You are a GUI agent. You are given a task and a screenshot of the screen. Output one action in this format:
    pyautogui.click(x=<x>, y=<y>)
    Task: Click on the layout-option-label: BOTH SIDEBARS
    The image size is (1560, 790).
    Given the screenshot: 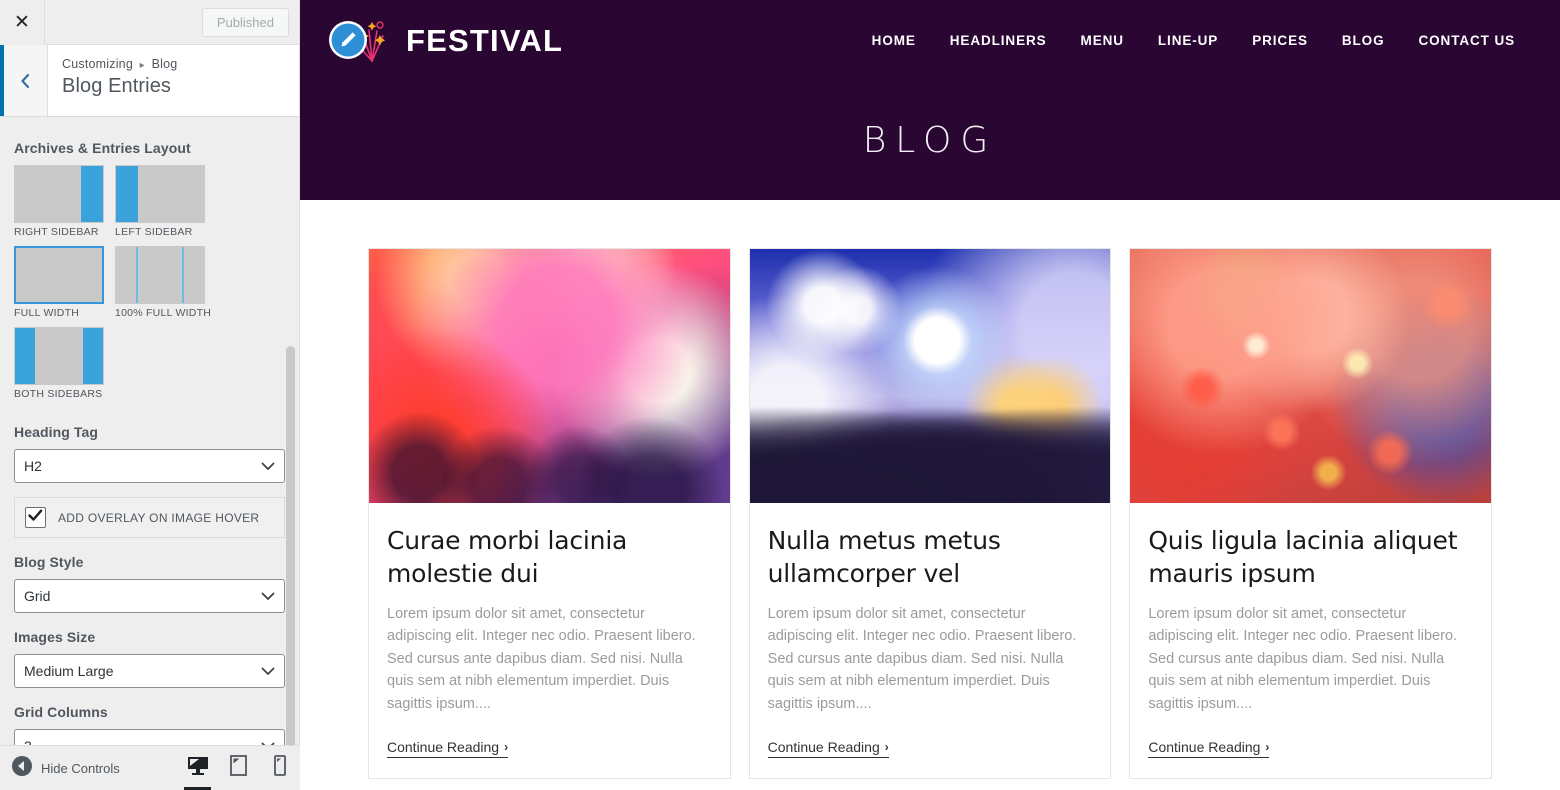 What is the action you would take?
    pyautogui.click(x=58, y=394)
    